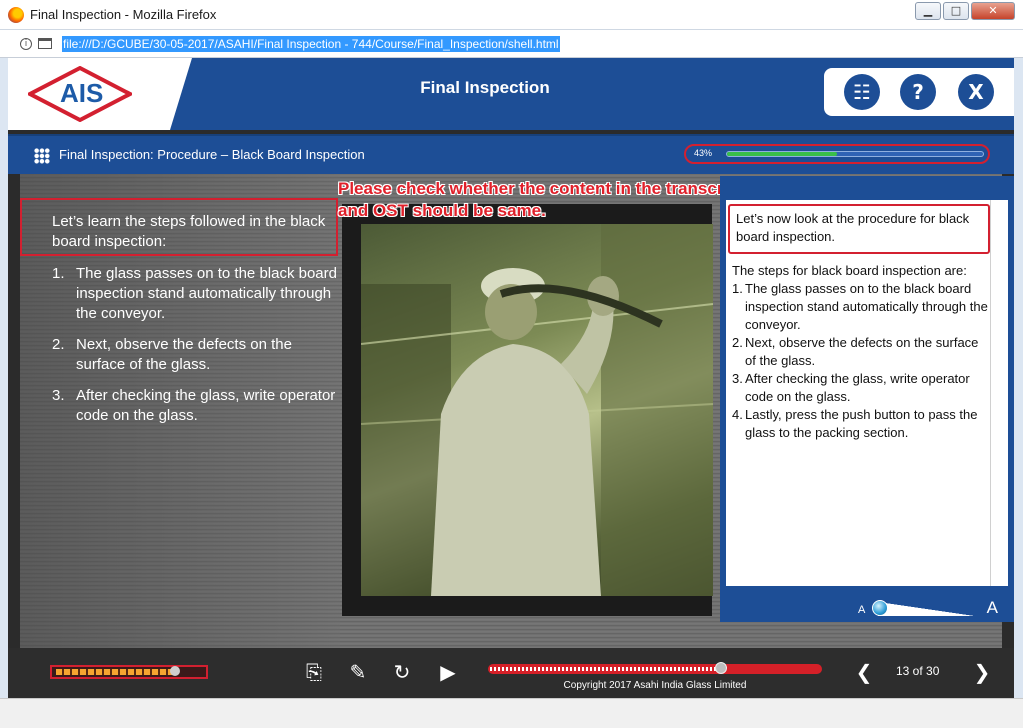 This screenshot has height=728, width=1023. I want to click on seek-bar, so click(655, 668).